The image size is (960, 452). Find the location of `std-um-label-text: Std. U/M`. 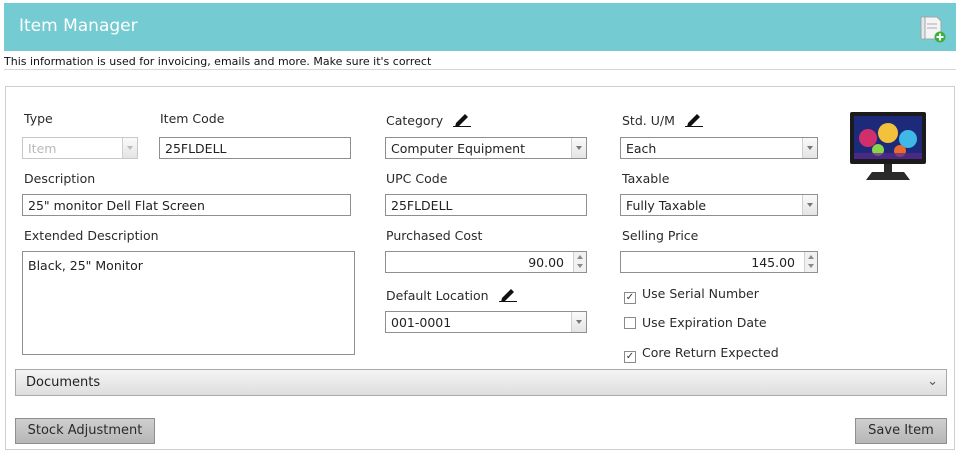

std-um-label-text: Std. U/M is located at coordinates (648, 120).